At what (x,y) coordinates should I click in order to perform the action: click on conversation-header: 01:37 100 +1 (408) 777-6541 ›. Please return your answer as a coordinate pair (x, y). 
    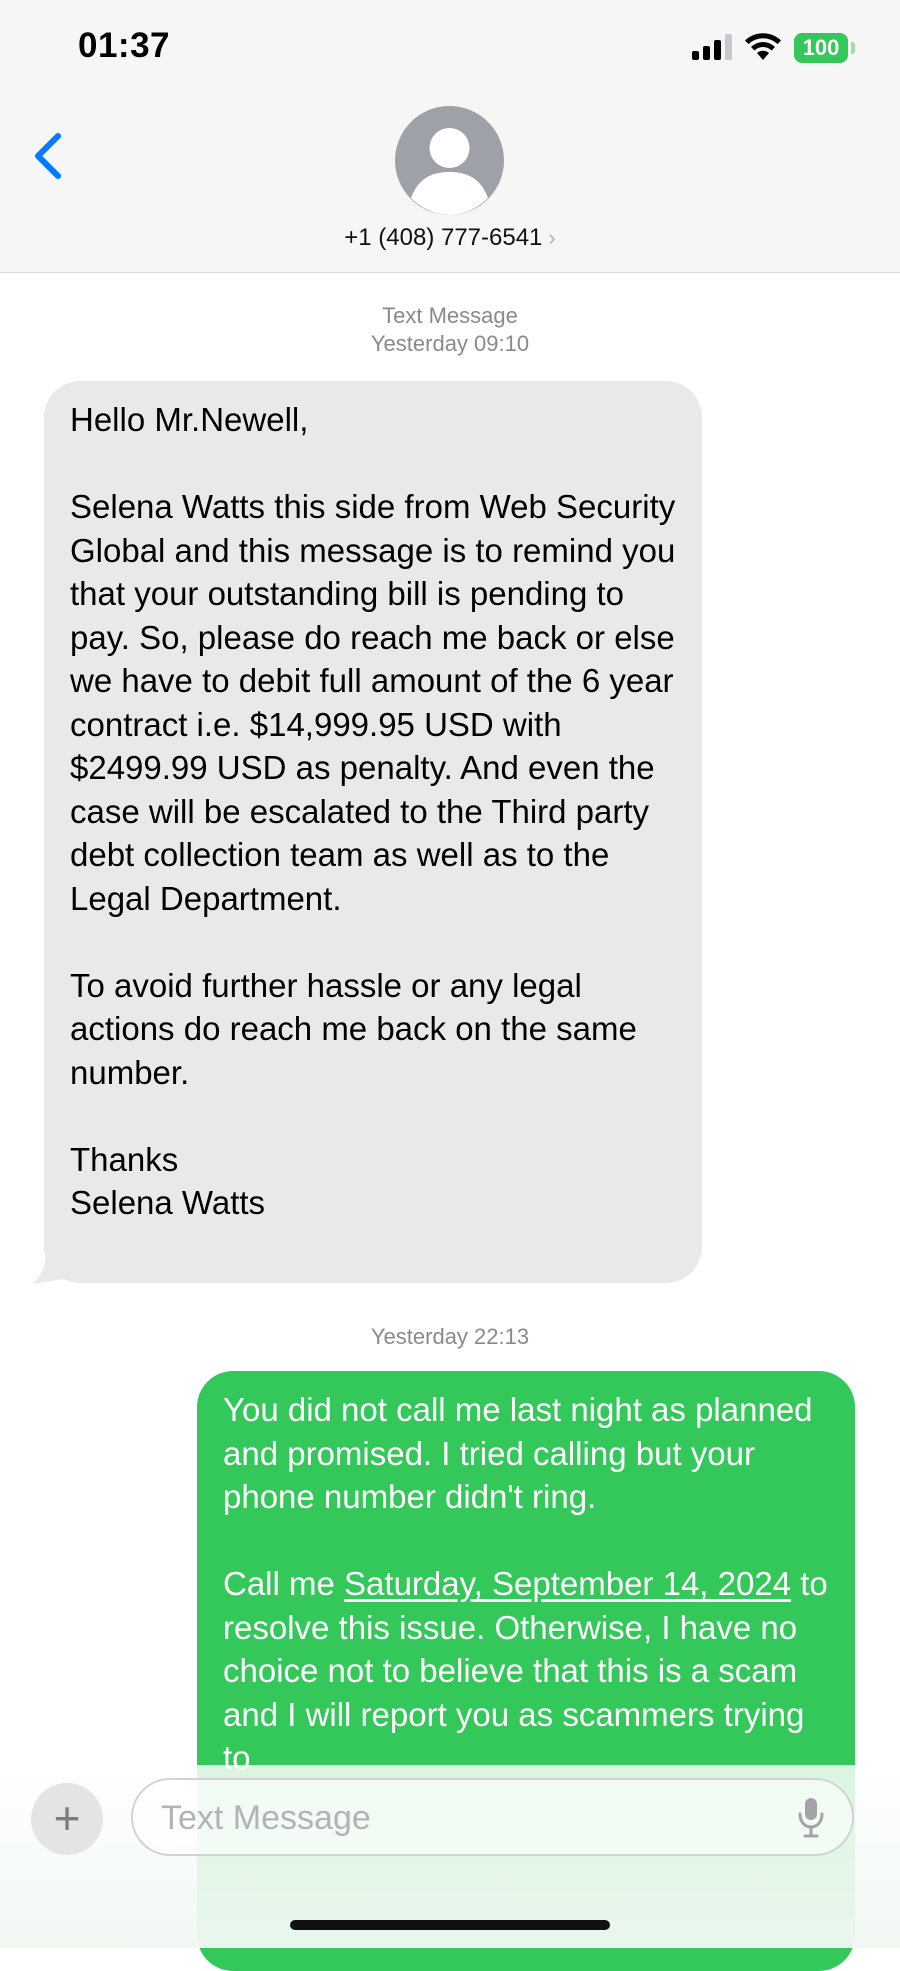
    Looking at the image, I should click on (450, 136).